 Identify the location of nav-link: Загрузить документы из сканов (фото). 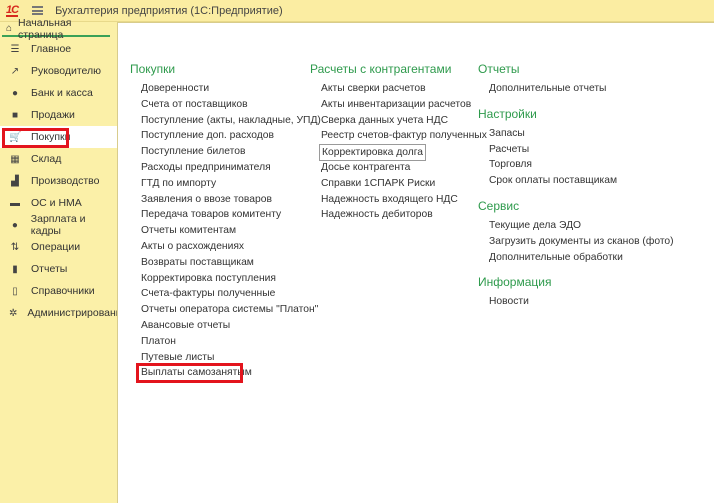
(581, 242).